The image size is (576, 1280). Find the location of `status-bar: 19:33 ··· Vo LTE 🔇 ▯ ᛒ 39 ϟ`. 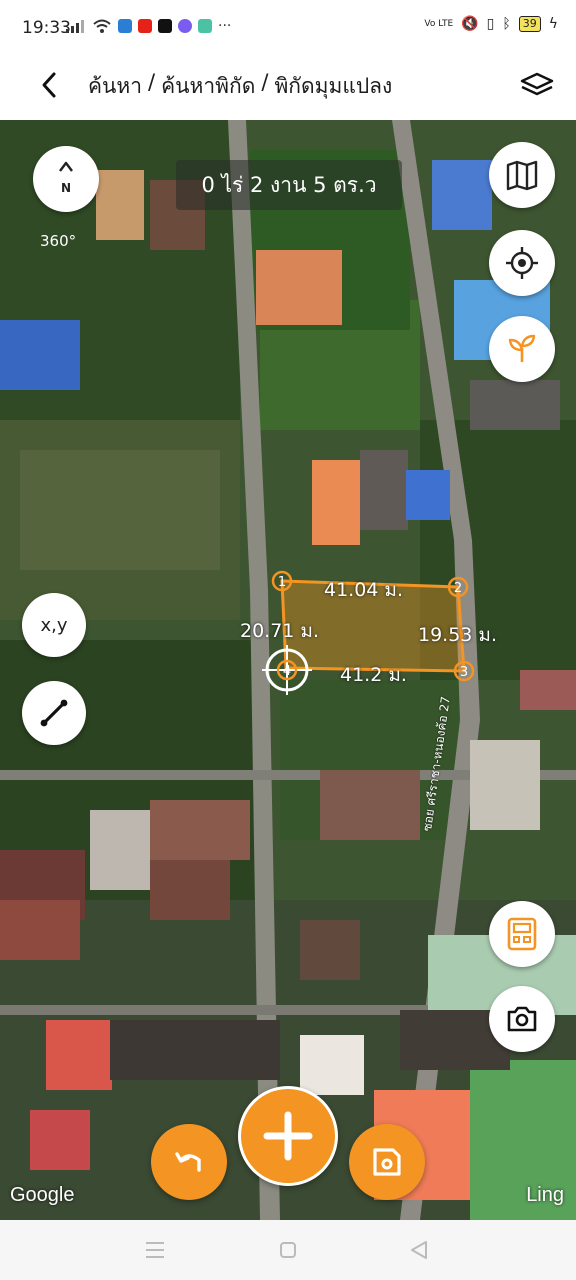

status-bar: 19:33 ··· Vo LTE 🔇 ▯ ᛒ 39 ϟ is located at coordinates (288, 28).